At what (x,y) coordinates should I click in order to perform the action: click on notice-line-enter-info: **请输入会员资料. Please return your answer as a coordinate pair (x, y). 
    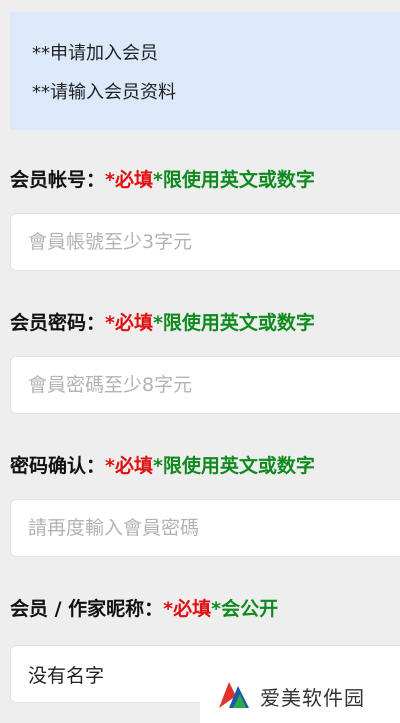
    Looking at the image, I should click on (104, 92).